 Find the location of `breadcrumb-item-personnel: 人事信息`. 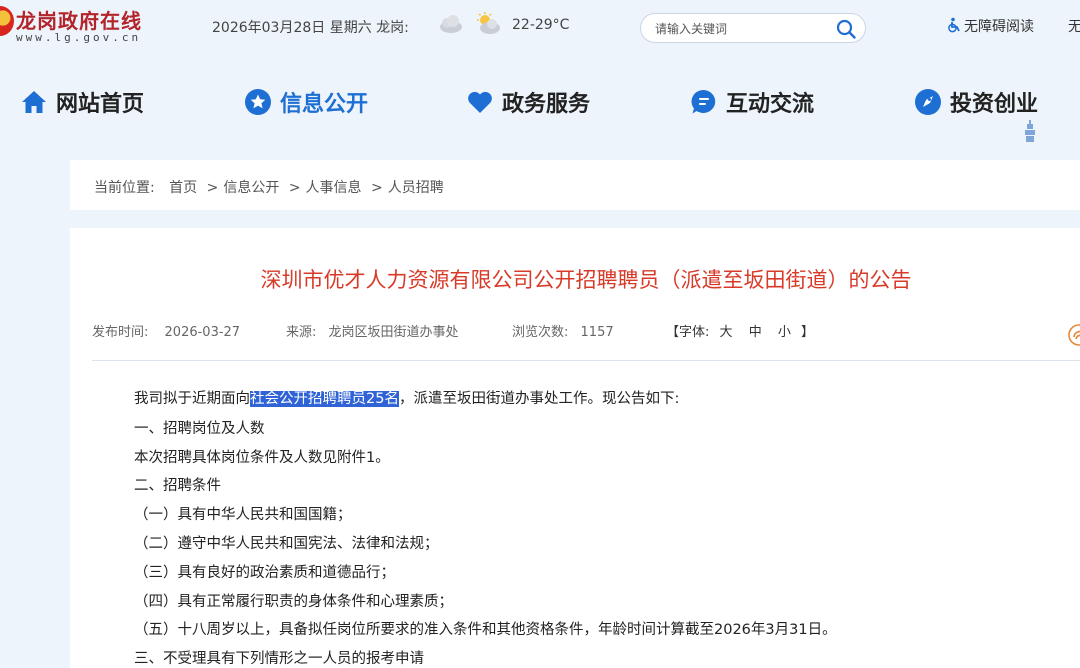

breadcrumb-item-personnel: 人事信息 is located at coordinates (334, 188).